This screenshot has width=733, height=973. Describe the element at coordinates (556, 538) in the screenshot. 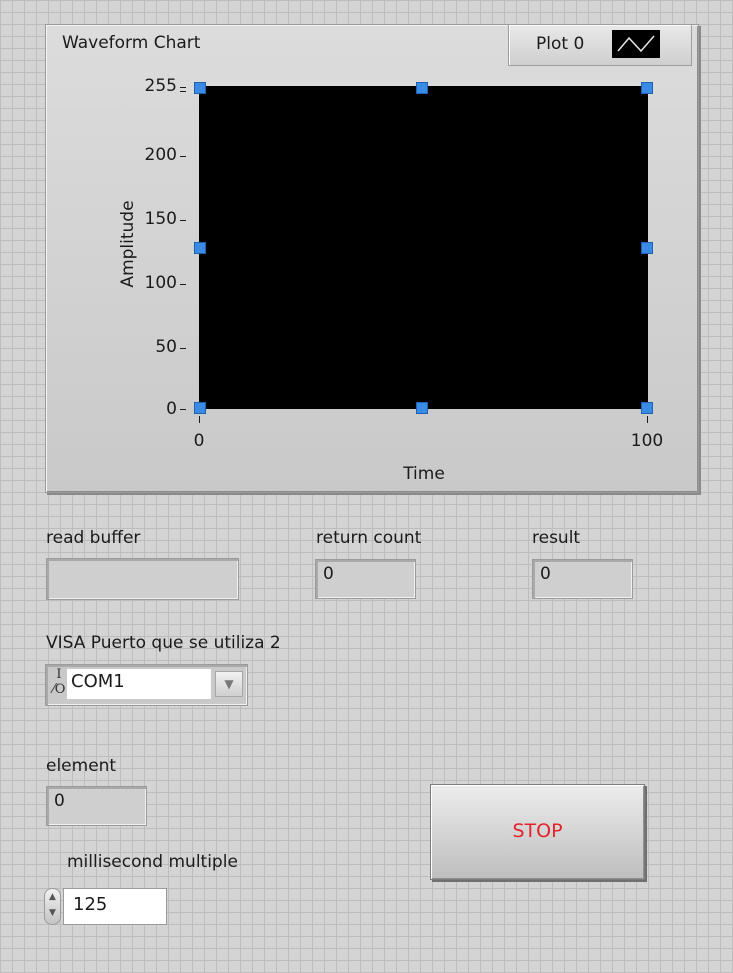

I see `result-label: result` at that location.